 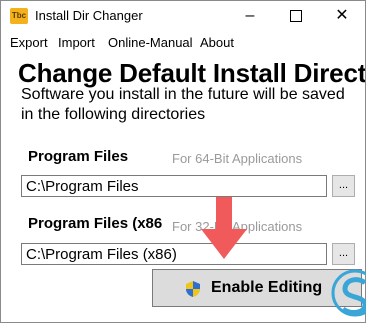 I want to click on program-files-label: Program Files, so click(x=78, y=156).